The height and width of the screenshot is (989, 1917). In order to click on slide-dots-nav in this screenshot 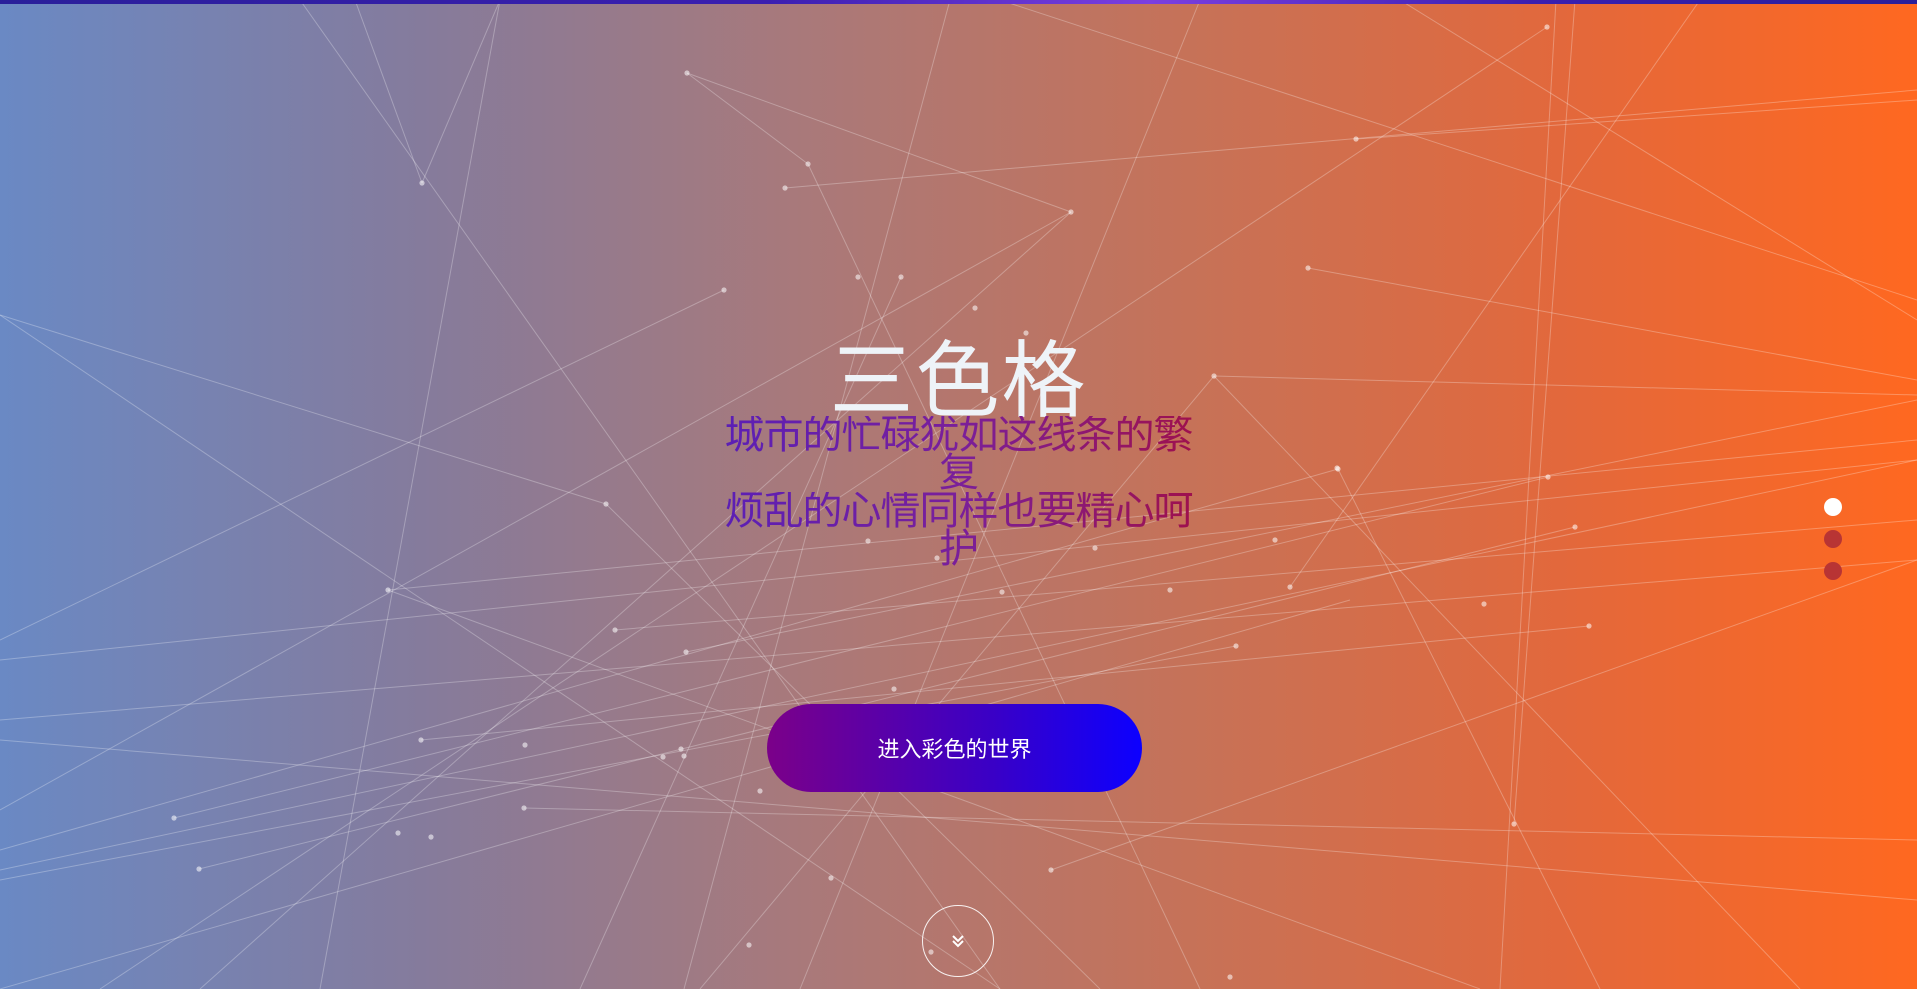, I will do `click(1833, 546)`.